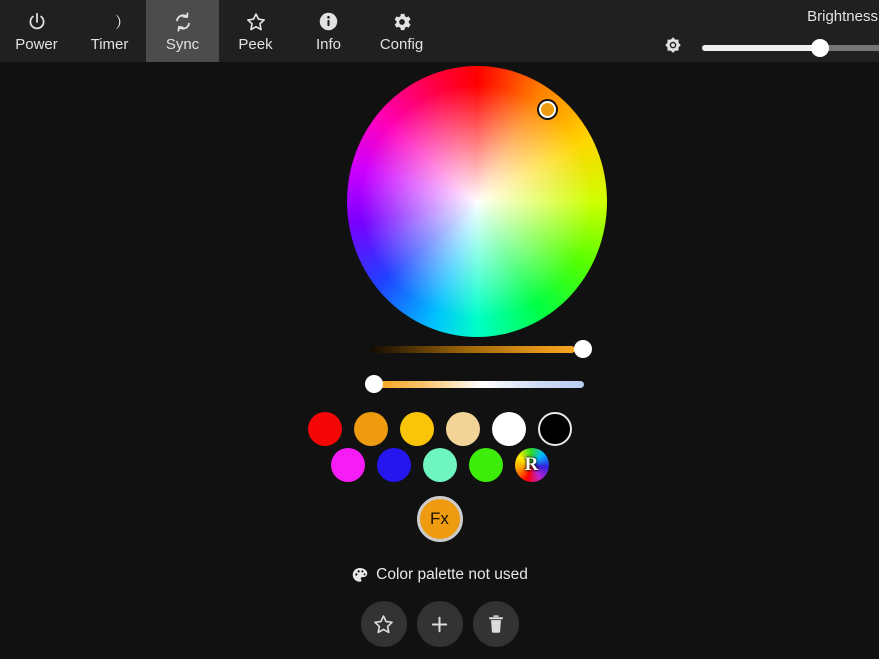  I want to click on palette-status-text: Color palette not used, so click(452, 574).